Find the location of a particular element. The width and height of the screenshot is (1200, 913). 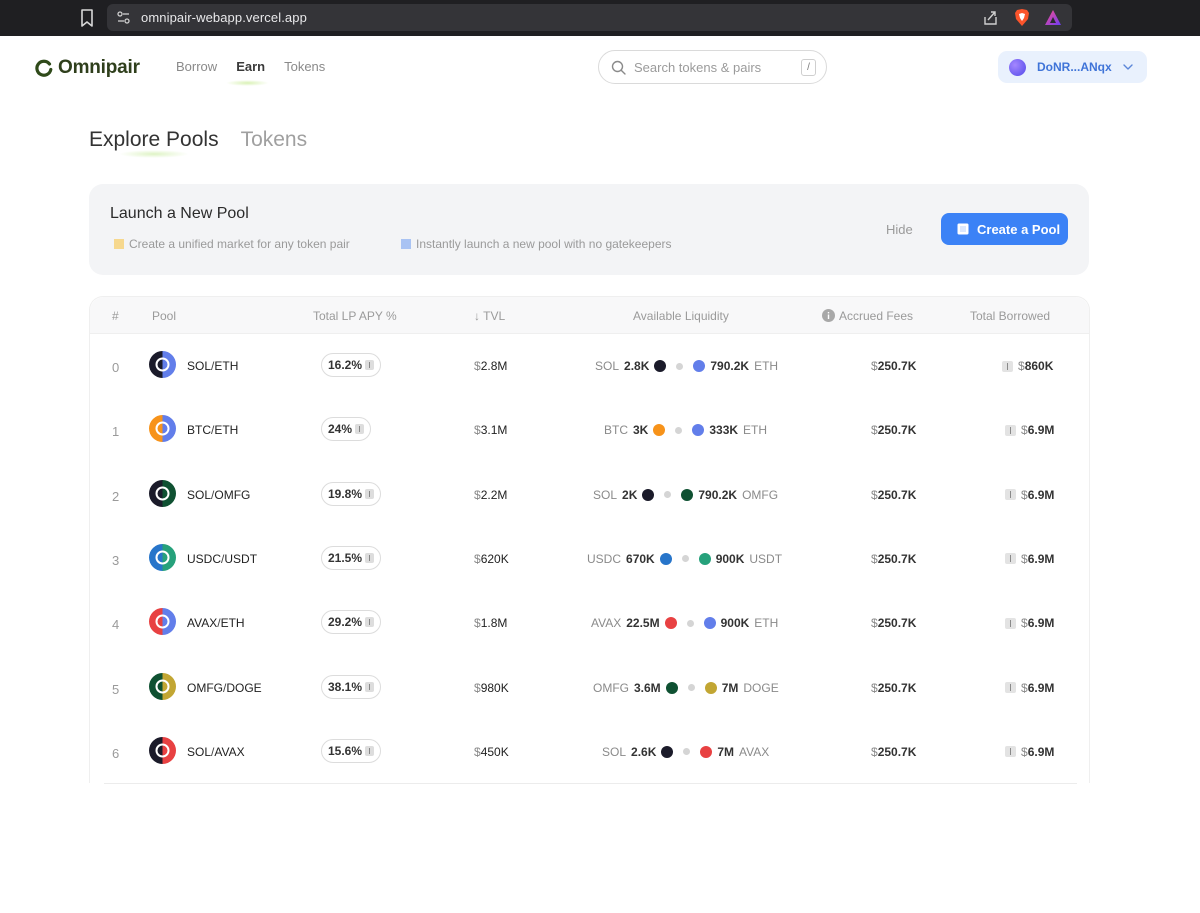

row-index: 2 is located at coordinates (116, 496).